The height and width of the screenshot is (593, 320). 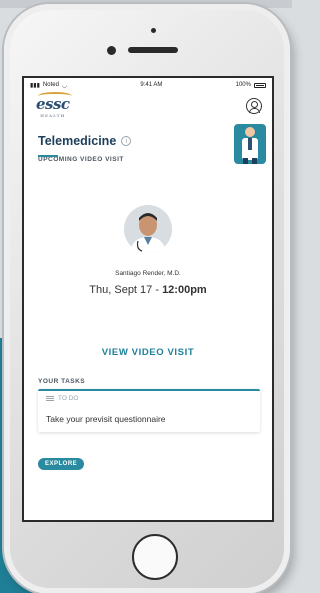 What do you see at coordinates (54, 104) in the screenshot?
I see `app-logo: essc HEALTH` at bounding box center [54, 104].